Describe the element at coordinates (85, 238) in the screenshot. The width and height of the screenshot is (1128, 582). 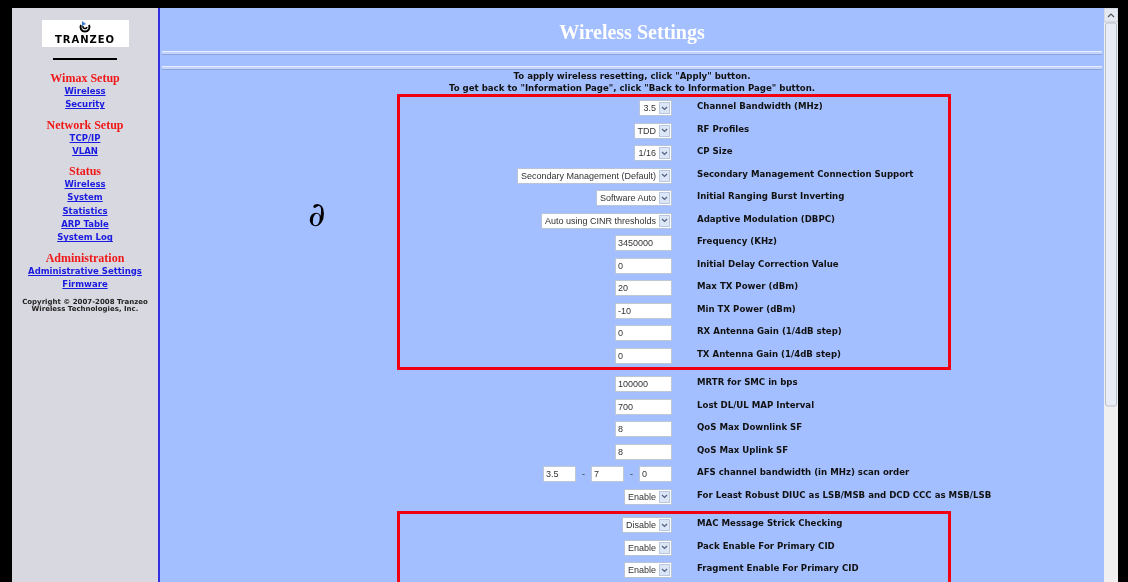
I see `nav-link: System Log` at that location.